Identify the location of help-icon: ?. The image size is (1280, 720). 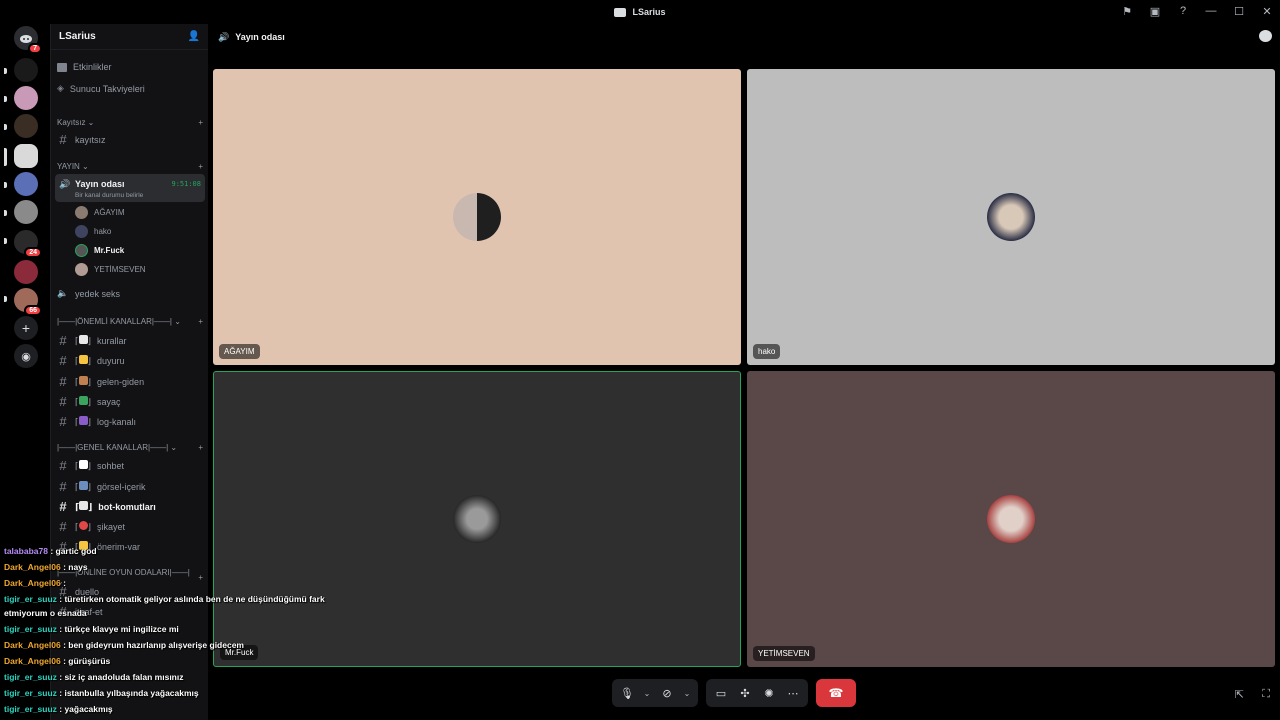
(1183, 11).